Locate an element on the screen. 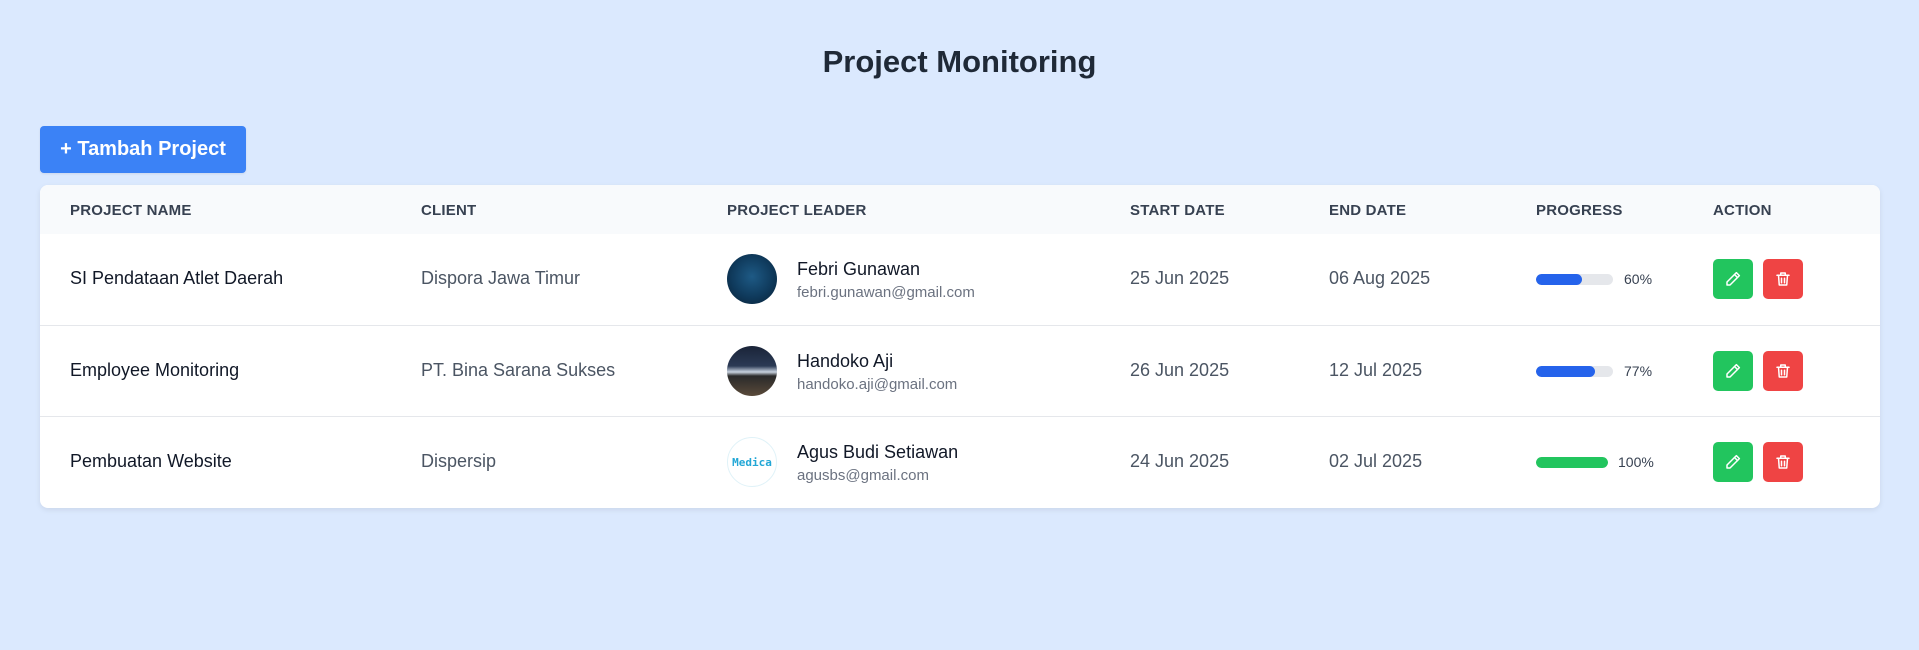 The image size is (1919, 650). header-project-leader: PROJECT LEADER is located at coordinates (797, 210).